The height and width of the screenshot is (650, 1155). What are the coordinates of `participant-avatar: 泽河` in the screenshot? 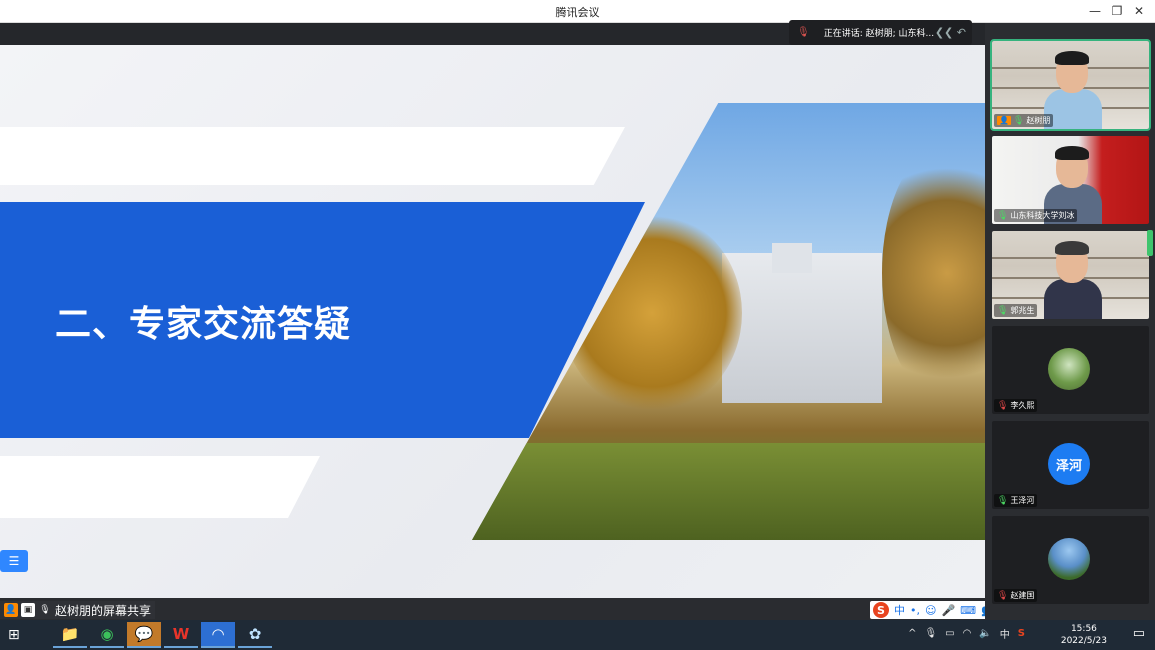 It's located at (1069, 464).